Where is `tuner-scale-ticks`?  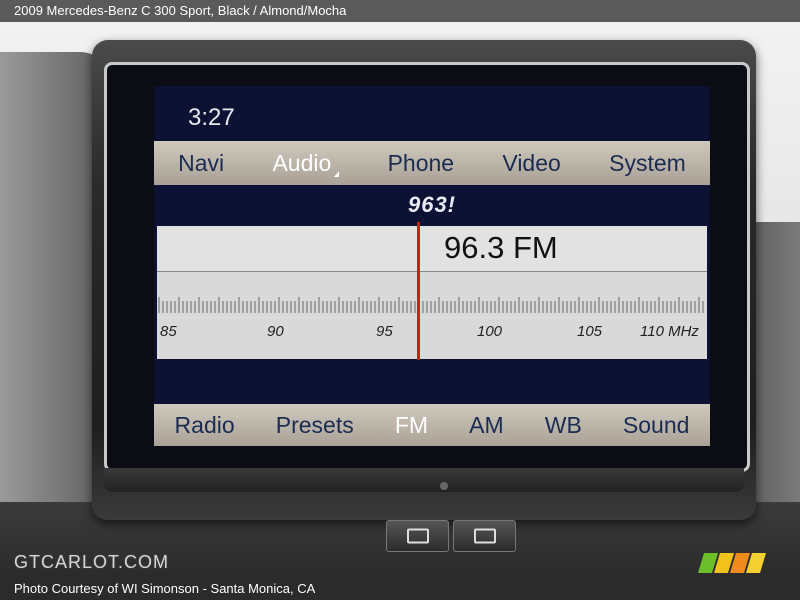
tuner-scale-ticks is located at coordinates (431, 305).